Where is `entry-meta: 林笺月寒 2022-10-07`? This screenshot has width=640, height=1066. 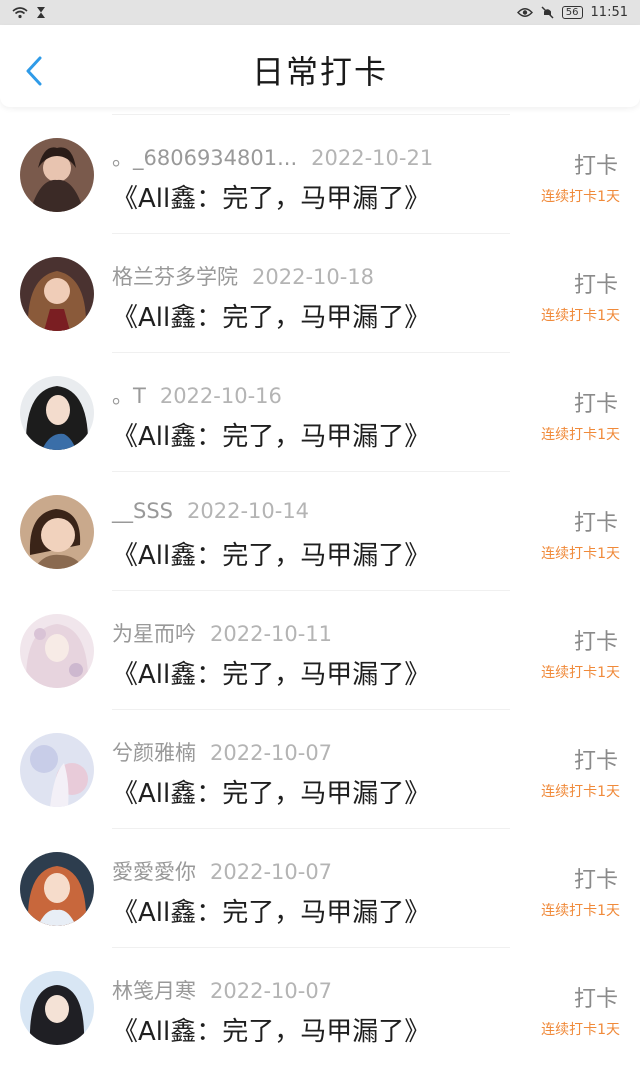 entry-meta: 林笺月寒 2022-10-07 is located at coordinates (222, 990).